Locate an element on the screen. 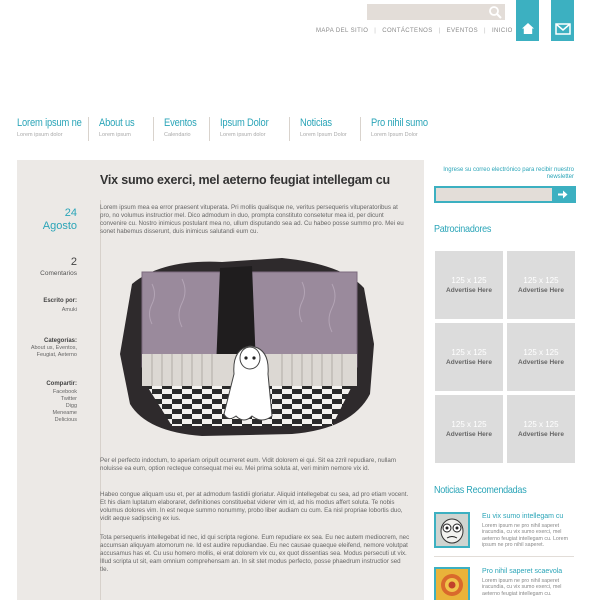 This screenshot has height=600, width=600. nav-item-title: Noticias is located at coordinates (316, 123).